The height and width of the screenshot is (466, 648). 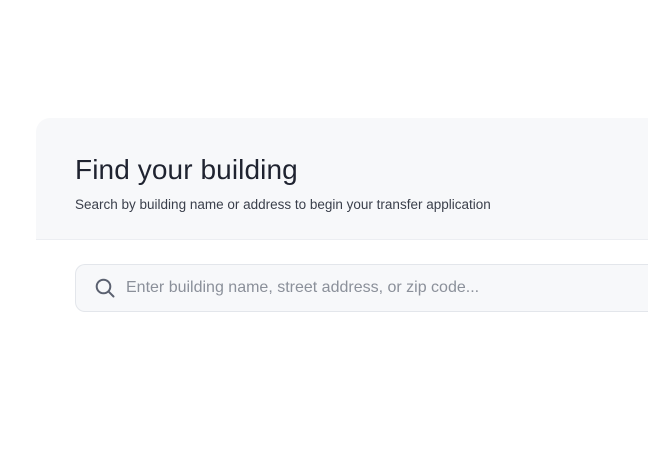 What do you see at coordinates (186, 169) in the screenshot?
I see `page-title: Find your building` at bounding box center [186, 169].